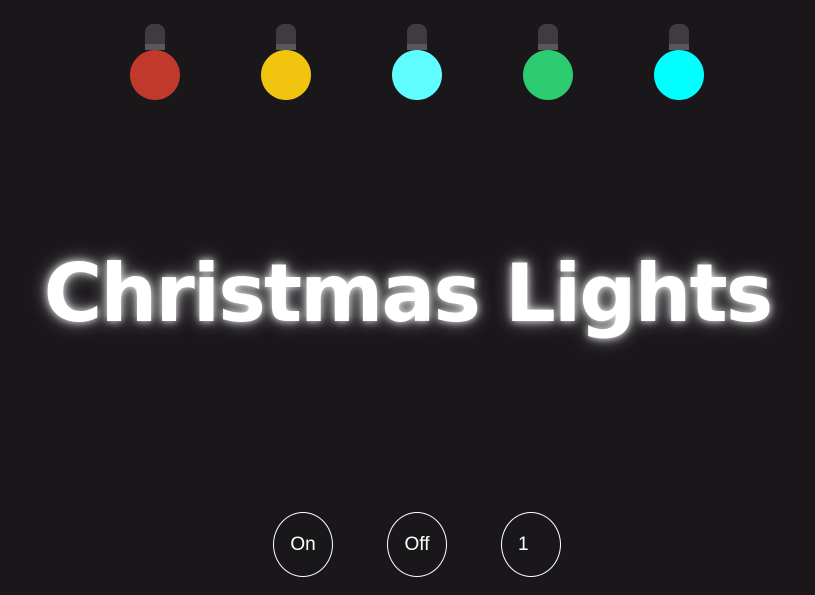 The height and width of the screenshot is (595, 815). Describe the element at coordinates (531, 544) in the screenshot. I see `speed-input` at that location.